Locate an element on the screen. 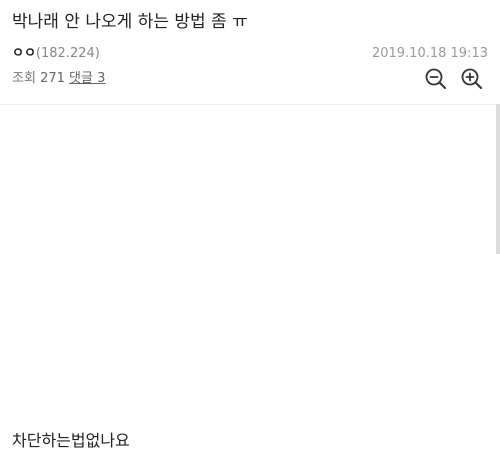 The width and height of the screenshot is (500, 475). comments-link: 댓글 3 is located at coordinates (87, 78).